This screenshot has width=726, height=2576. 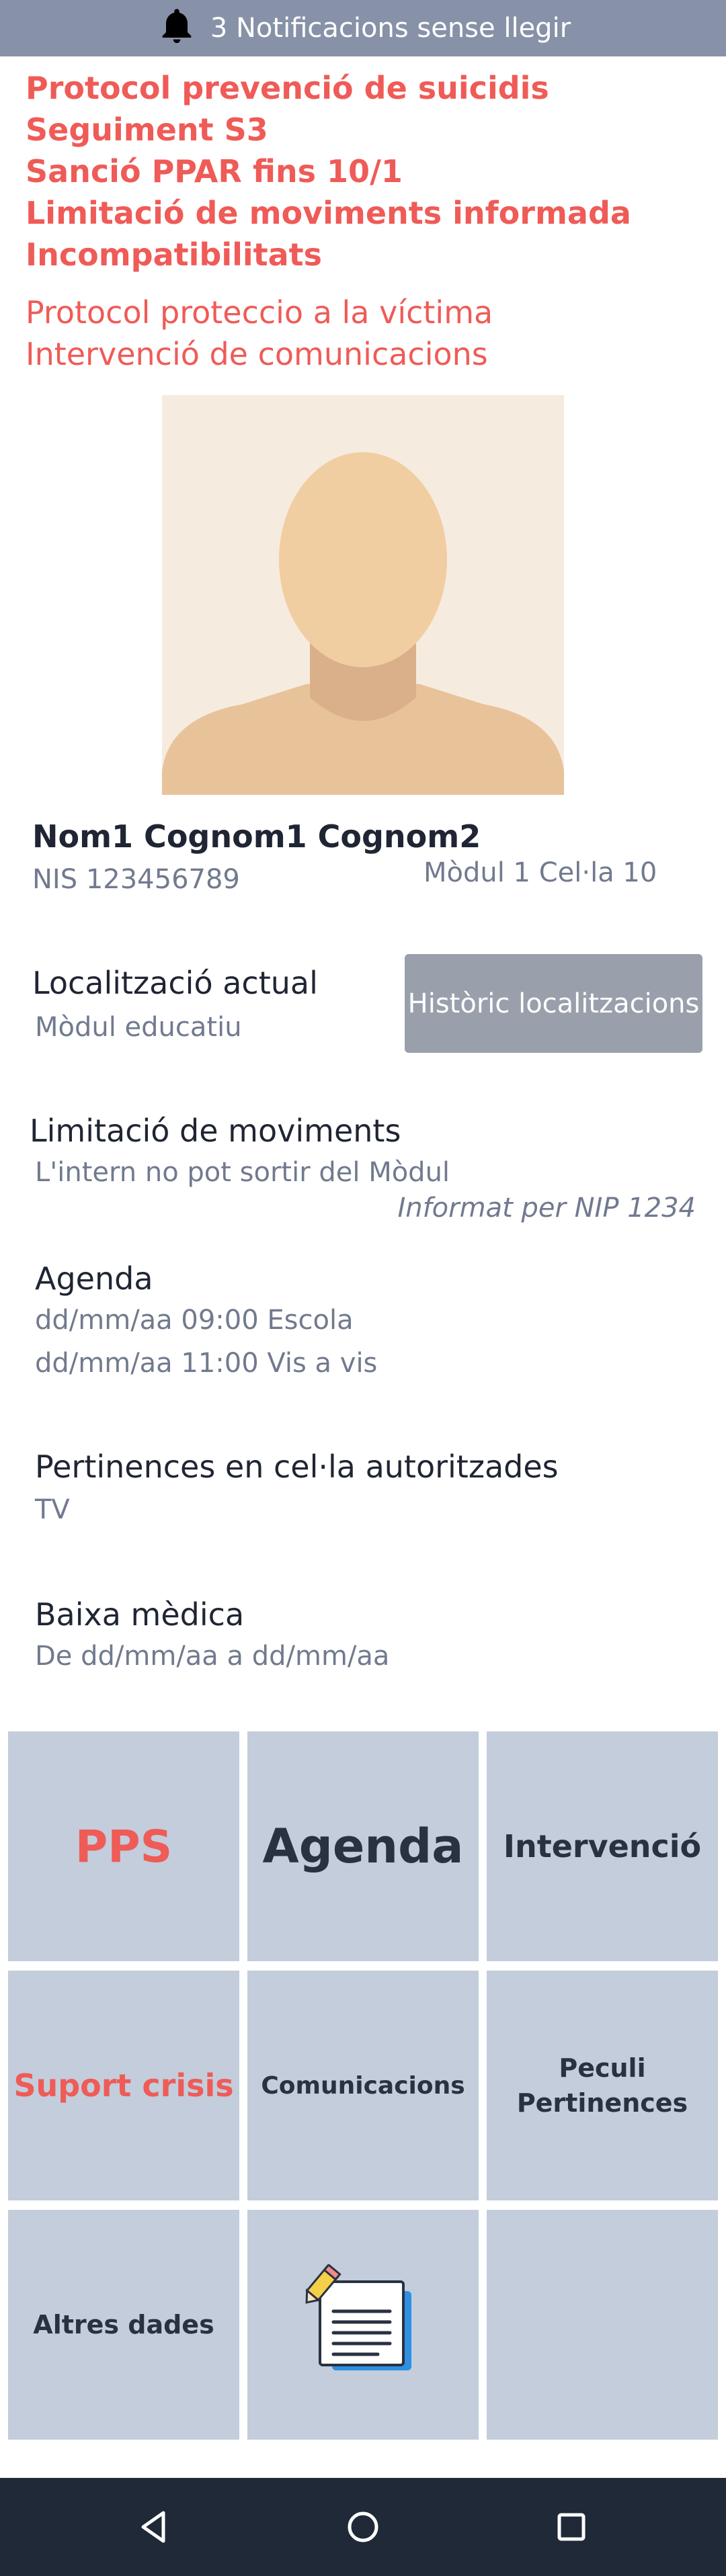 I want to click on location-history-button: Històric localitzacions, so click(x=553, y=1003).